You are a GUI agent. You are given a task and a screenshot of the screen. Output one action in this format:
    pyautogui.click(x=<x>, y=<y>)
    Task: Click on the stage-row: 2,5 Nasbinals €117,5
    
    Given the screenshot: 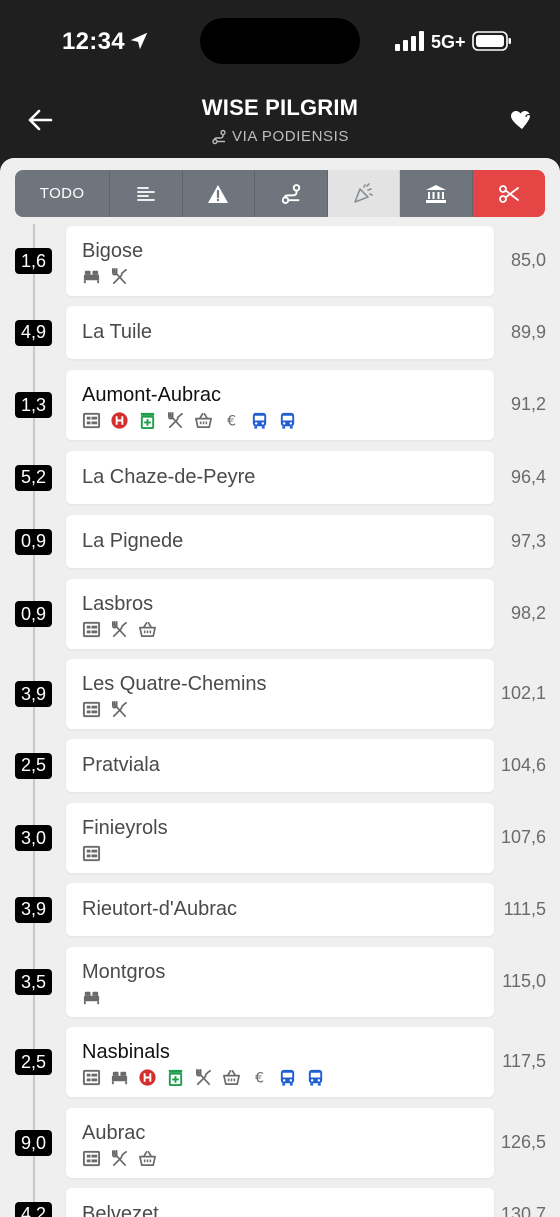 What is the action you would take?
    pyautogui.click(x=280, y=1062)
    